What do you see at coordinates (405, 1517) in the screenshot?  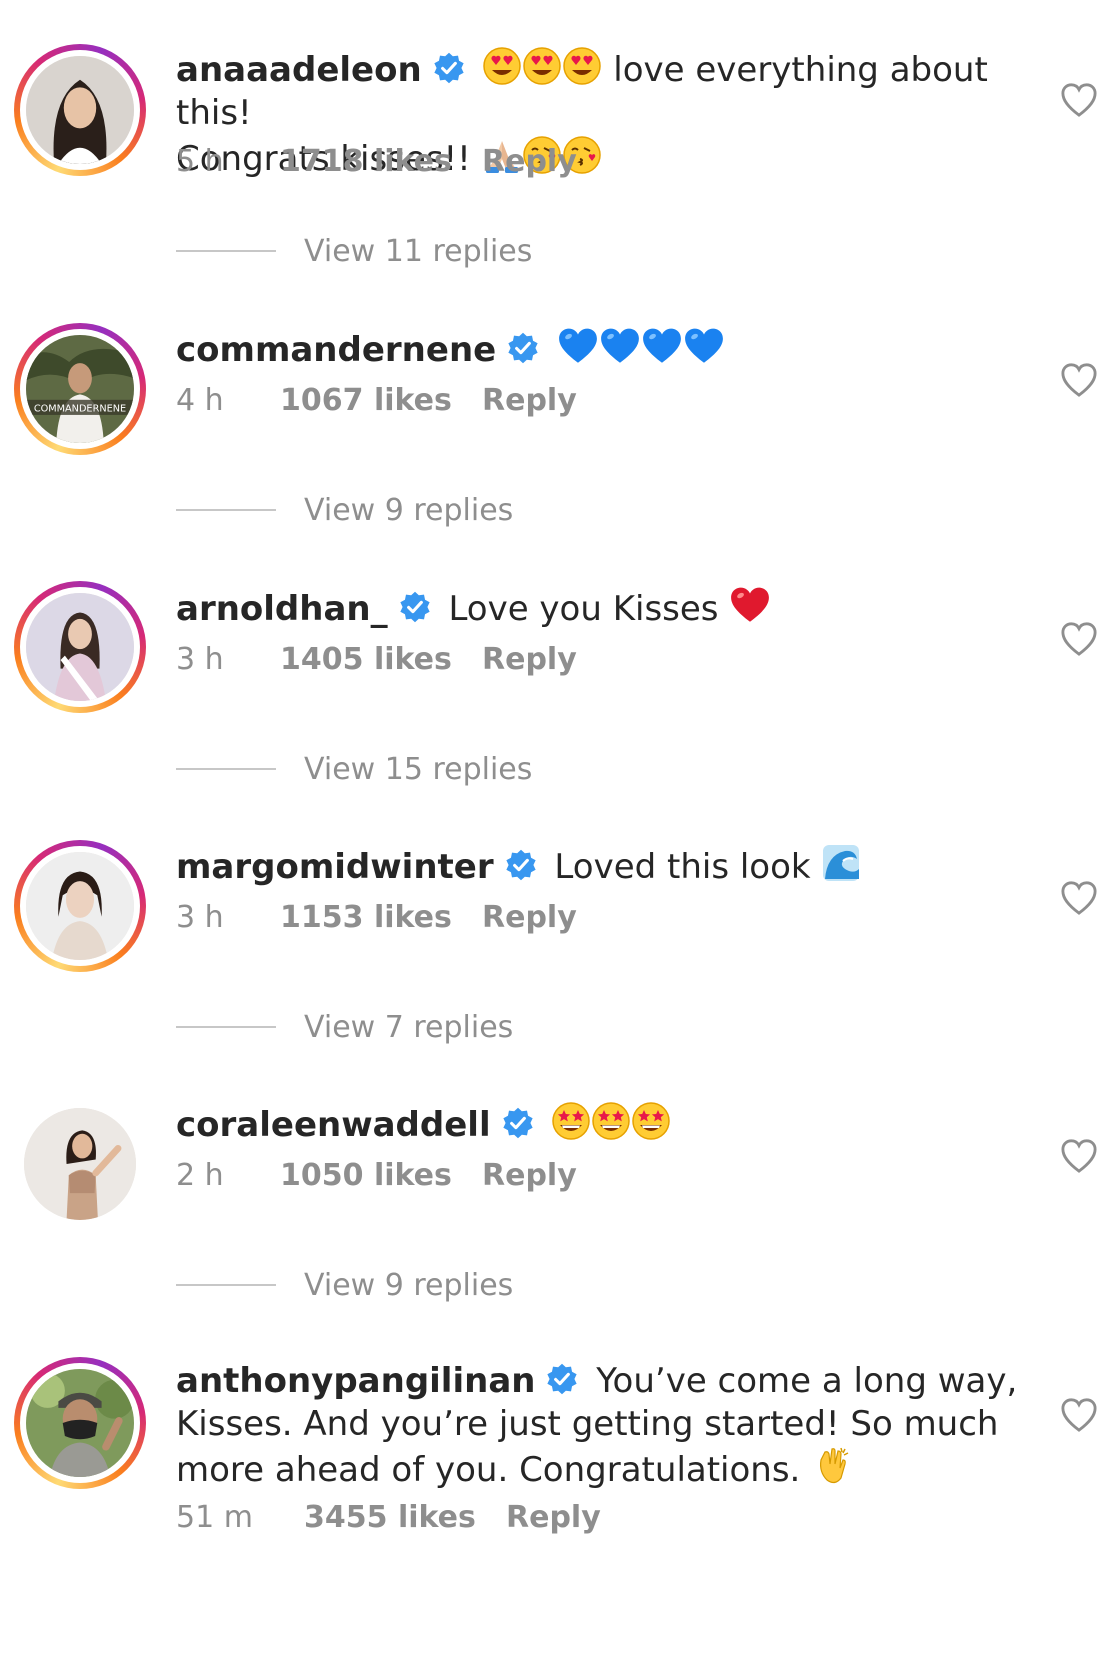 I see `likes-count: 3455 likes` at bounding box center [405, 1517].